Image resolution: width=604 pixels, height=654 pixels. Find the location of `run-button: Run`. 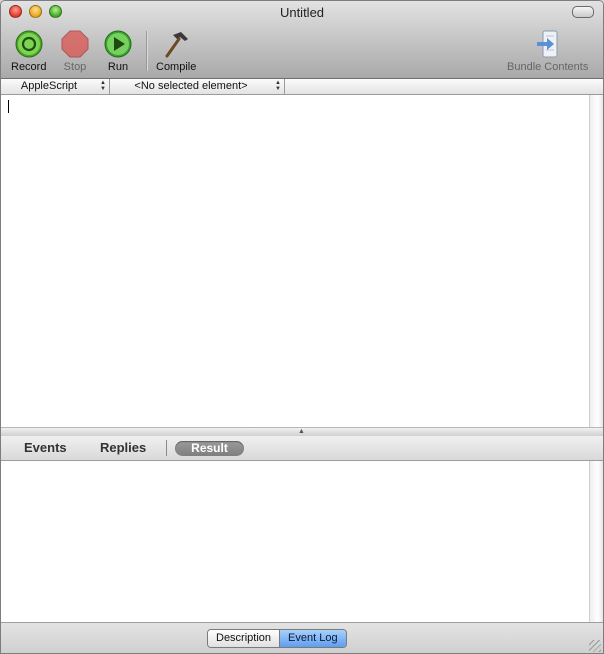

run-button: Run is located at coordinates (118, 51).